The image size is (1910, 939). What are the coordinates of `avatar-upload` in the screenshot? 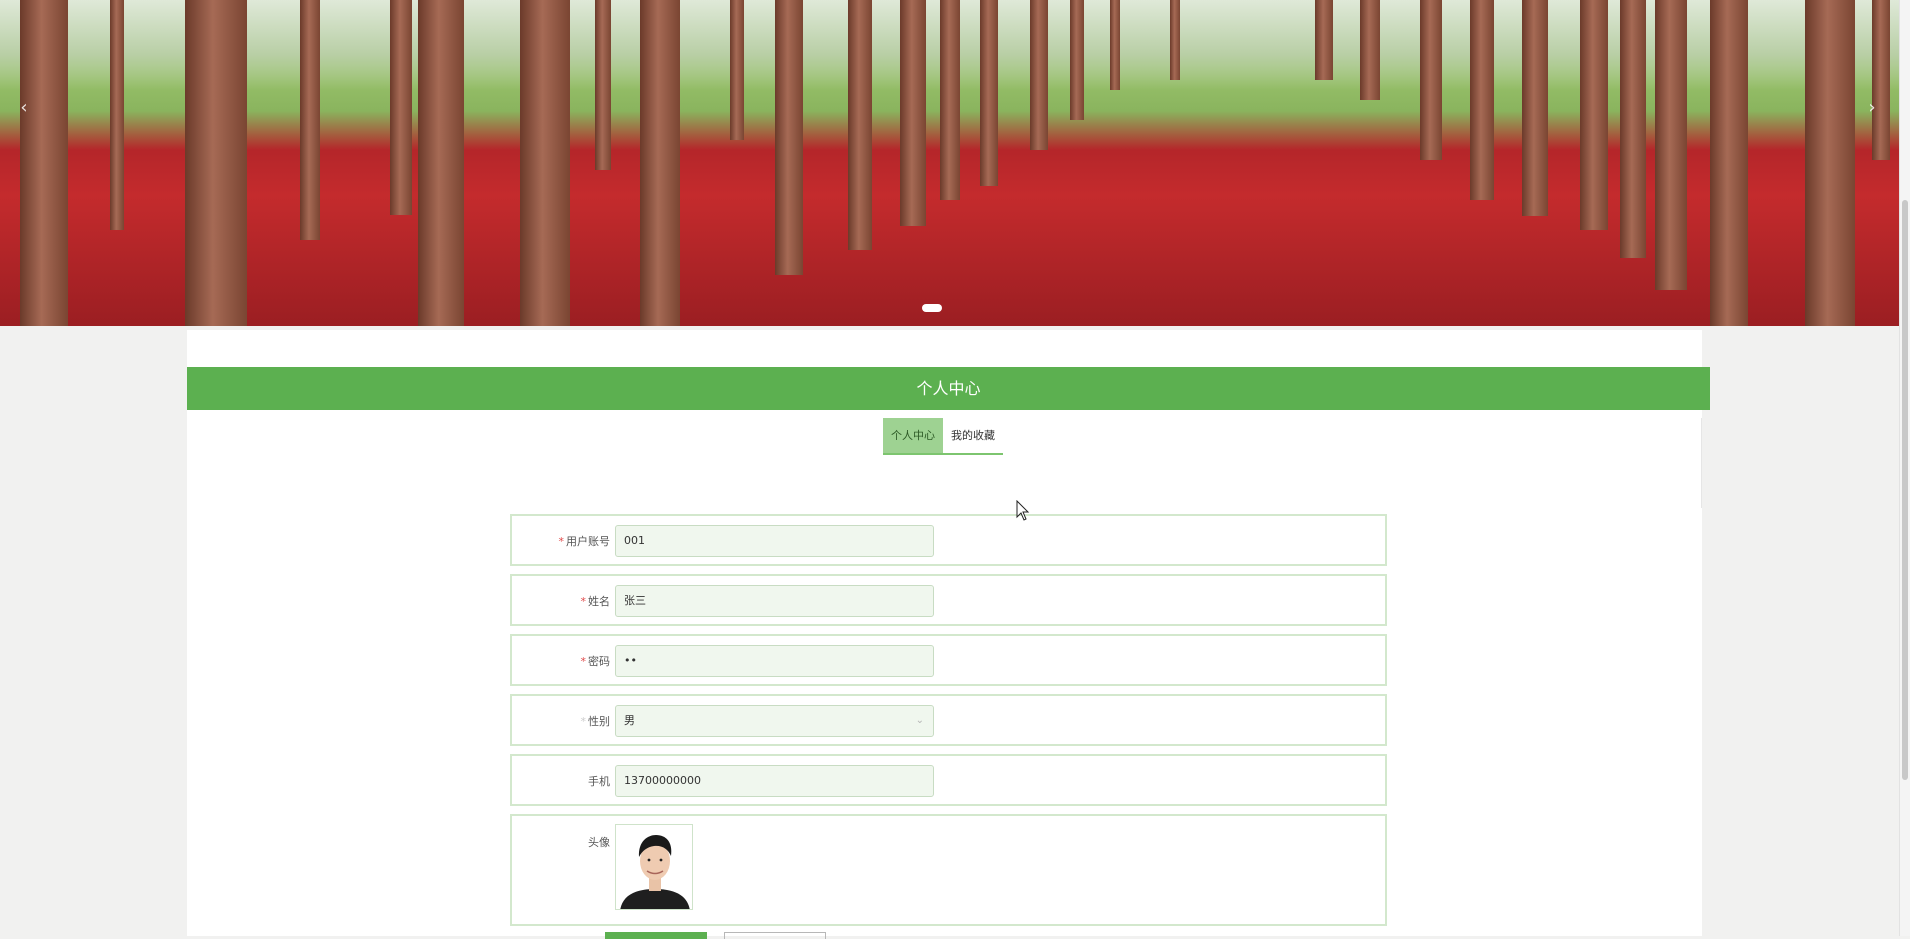 It's located at (654, 867).